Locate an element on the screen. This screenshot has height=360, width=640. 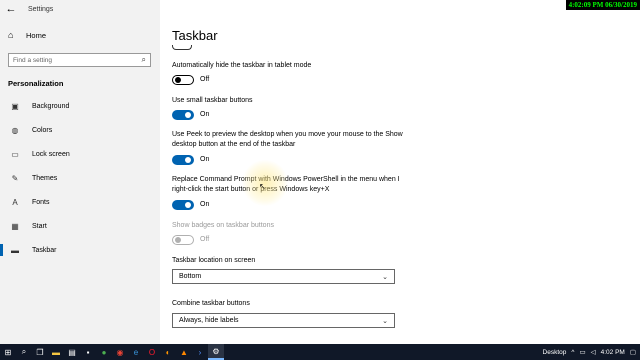
taskbar-app-edge: e is located at coordinates (136, 352).